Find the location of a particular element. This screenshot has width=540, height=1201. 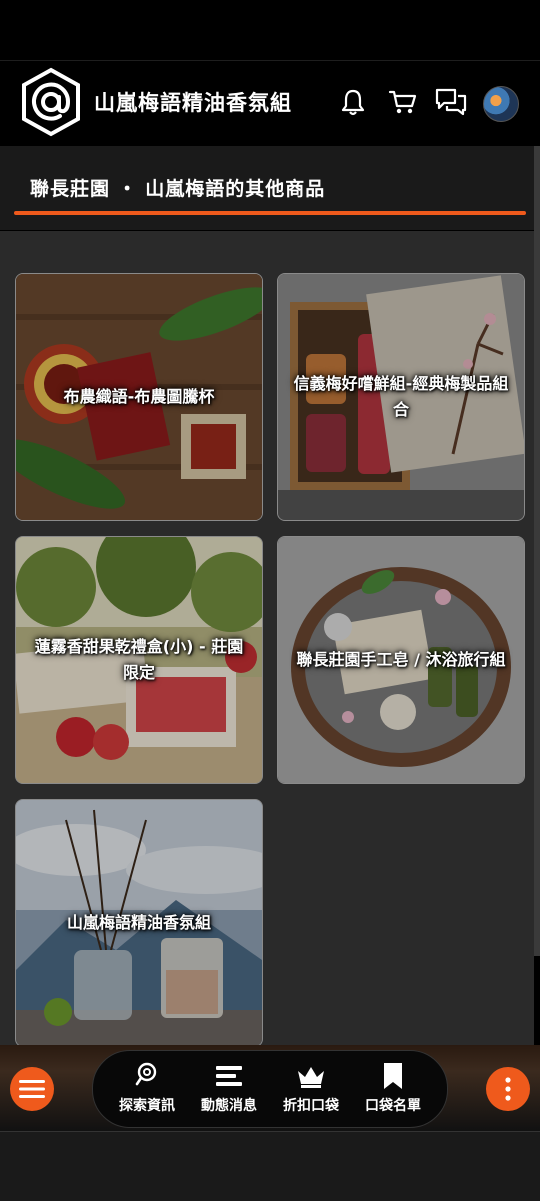

product-name: 聯長莊園手工皂 / 沐浴旅行組 is located at coordinates (401, 659).